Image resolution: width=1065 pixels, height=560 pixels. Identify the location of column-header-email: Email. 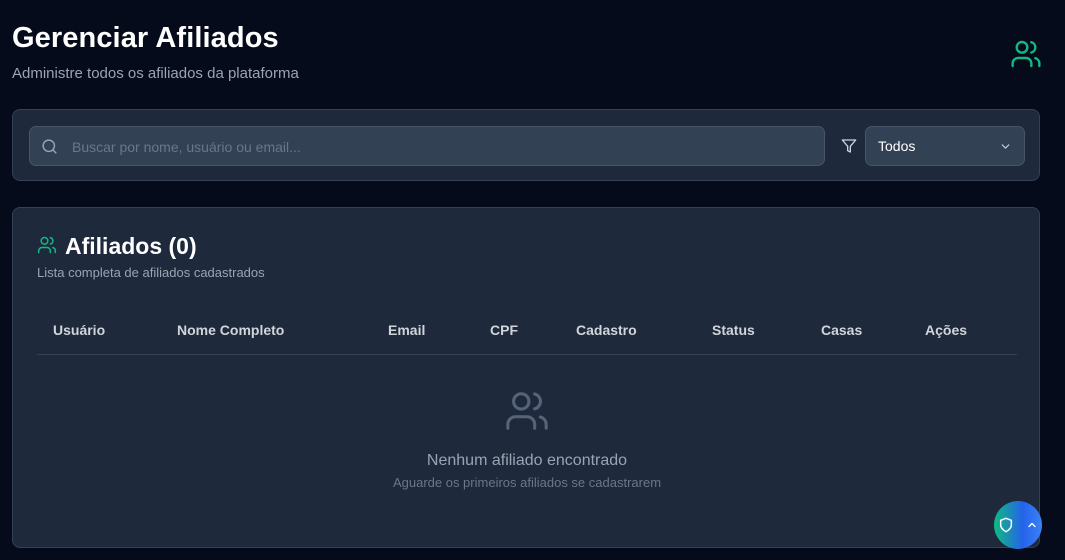
(407, 330).